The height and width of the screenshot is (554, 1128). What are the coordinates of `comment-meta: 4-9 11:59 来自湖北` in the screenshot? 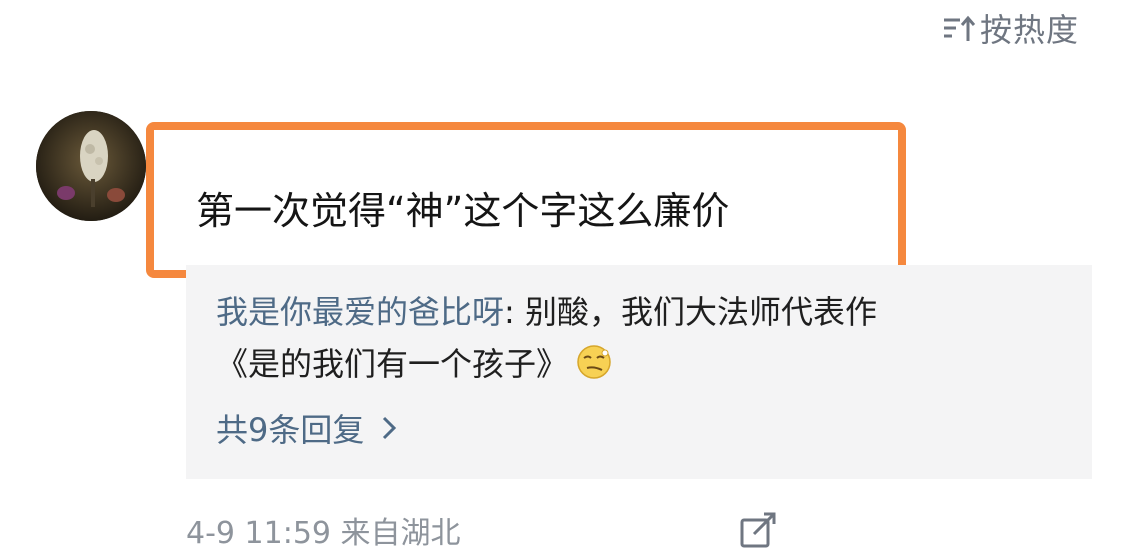 It's located at (323, 533).